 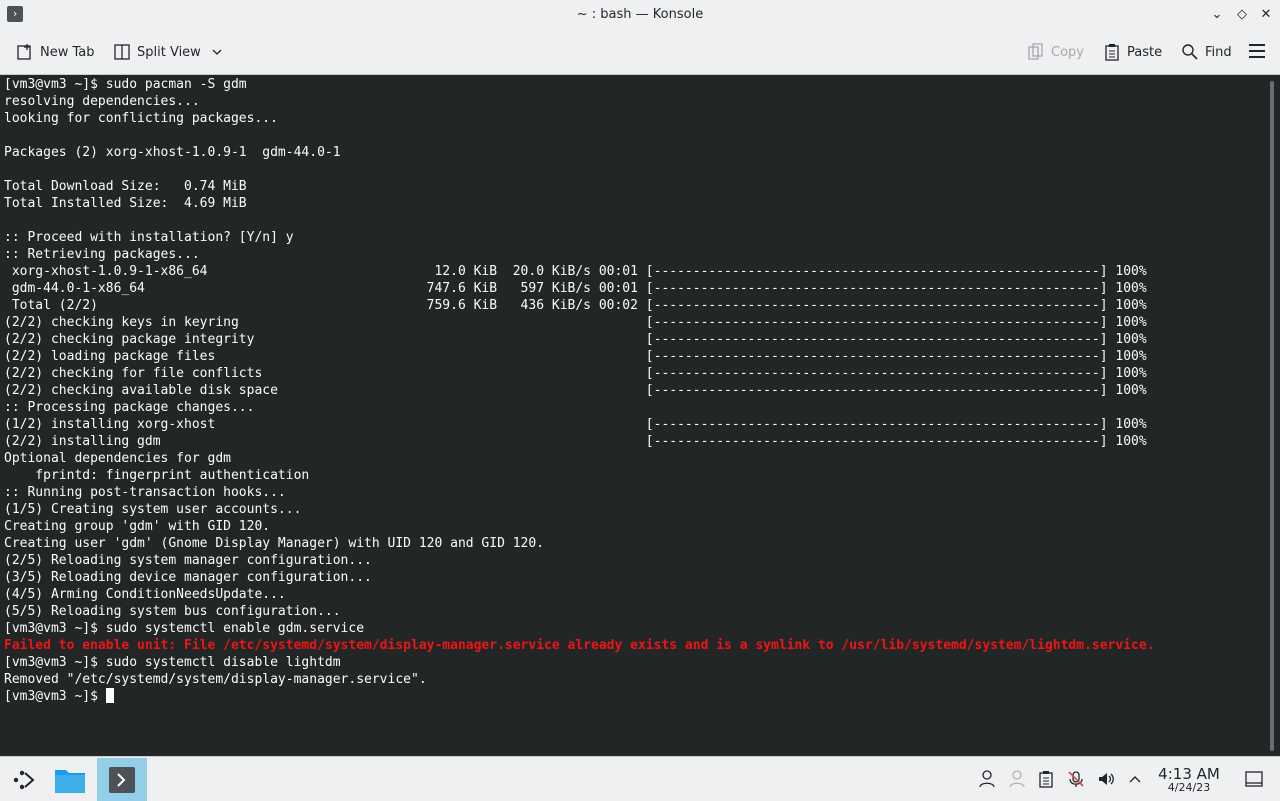 What do you see at coordinates (1106, 779) in the screenshot?
I see `volume-icon` at bounding box center [1106, 779].